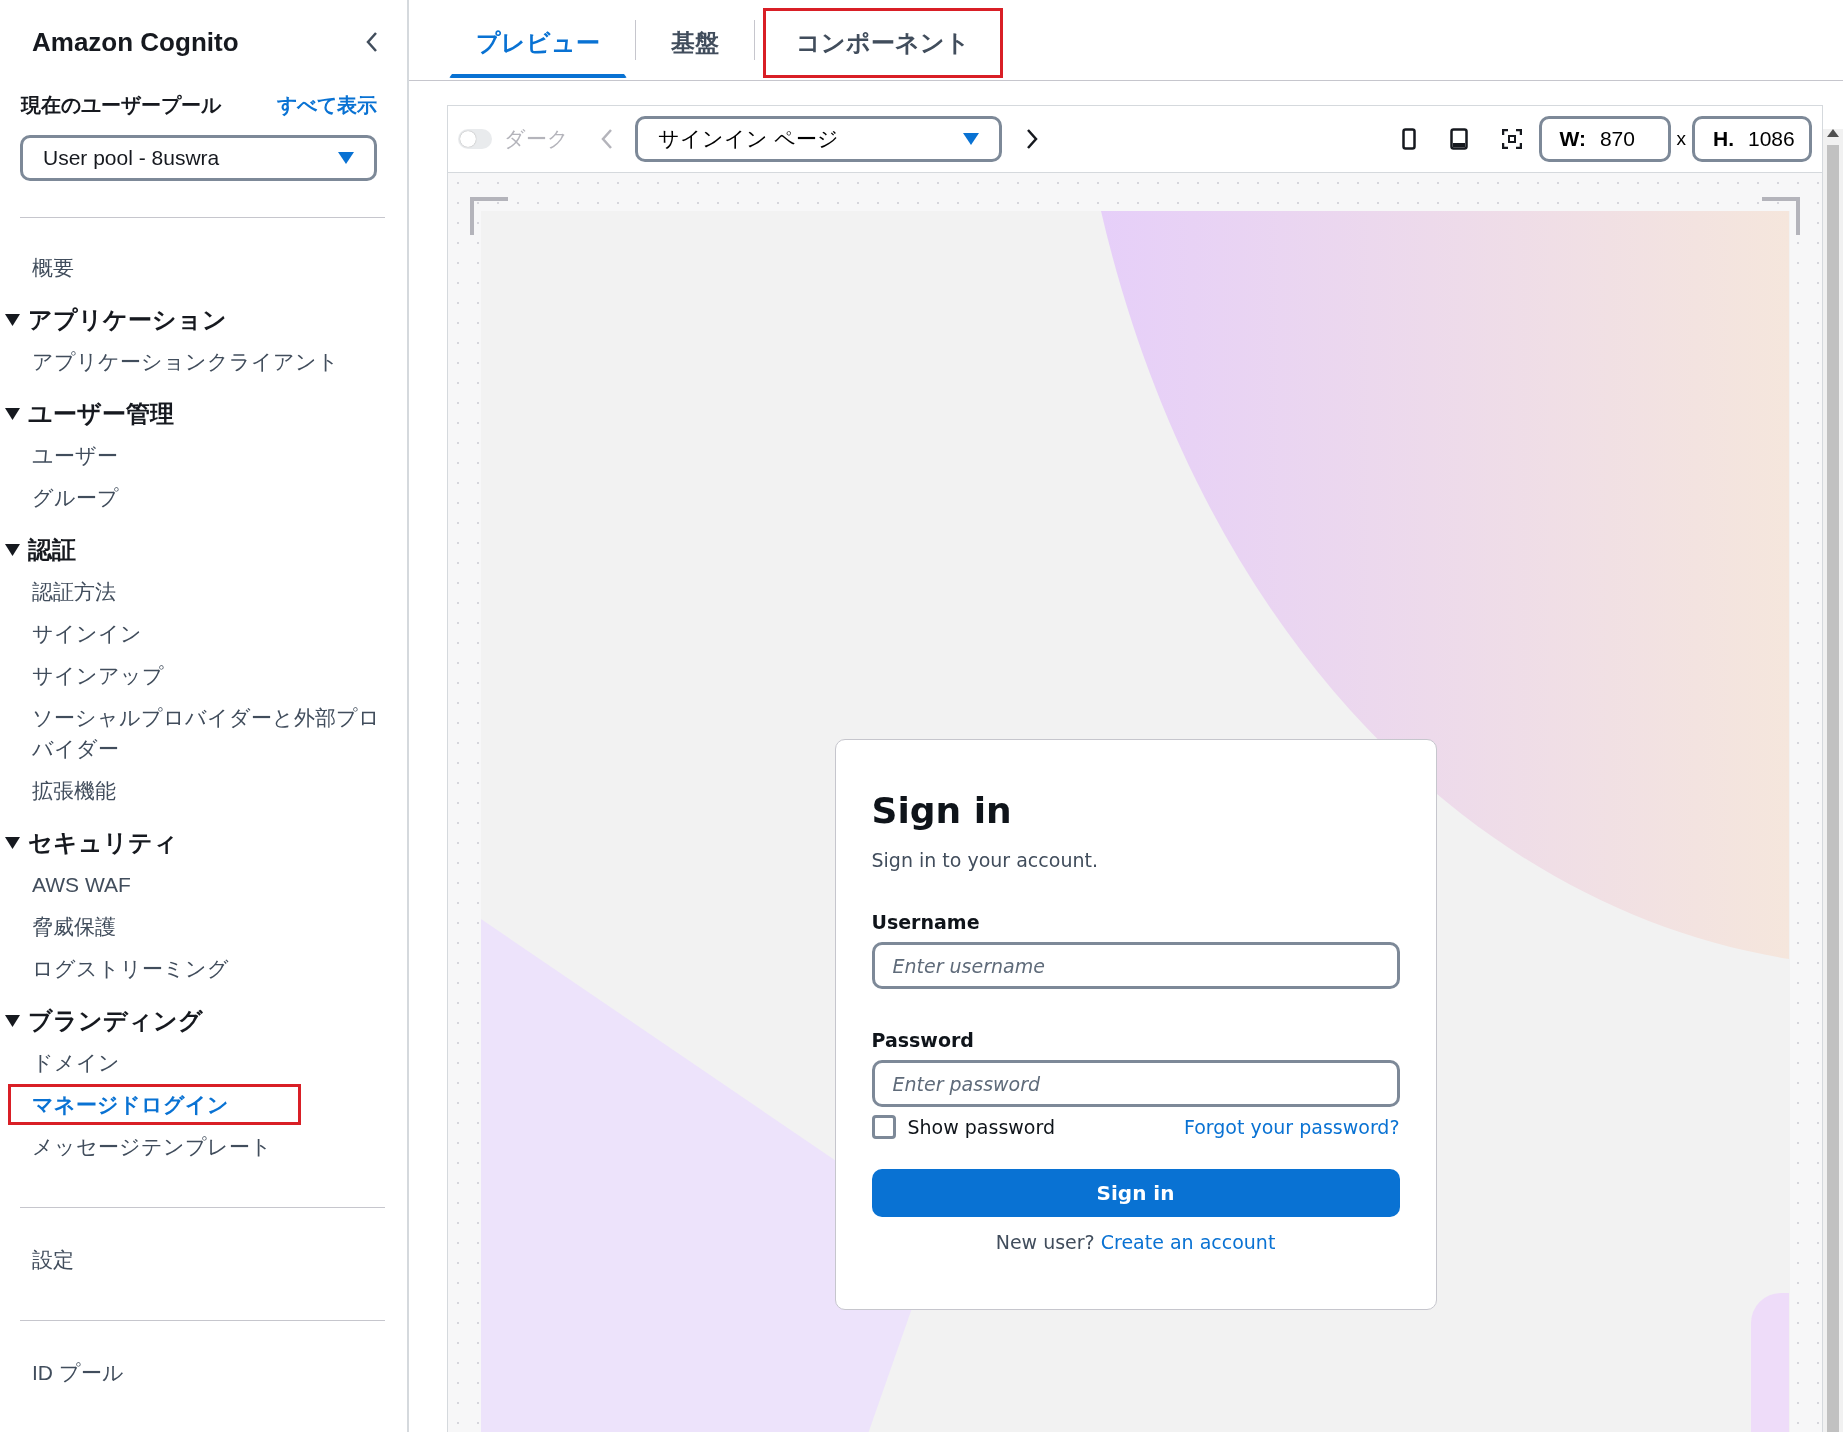 Image resolution: width=1843 pixels, height=1432 pixels. Describe the element at coordinates (1833, 133) in the screenshot. I see `scroll-up-arrow-icon` at that location.